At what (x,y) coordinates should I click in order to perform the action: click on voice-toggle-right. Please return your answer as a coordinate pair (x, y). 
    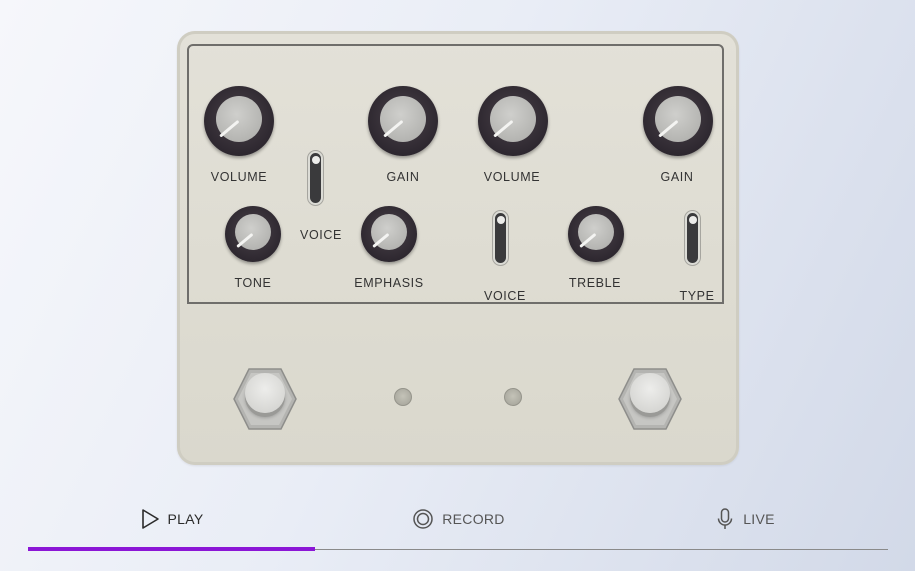
    Looking at the image, I should click on (500, 238).